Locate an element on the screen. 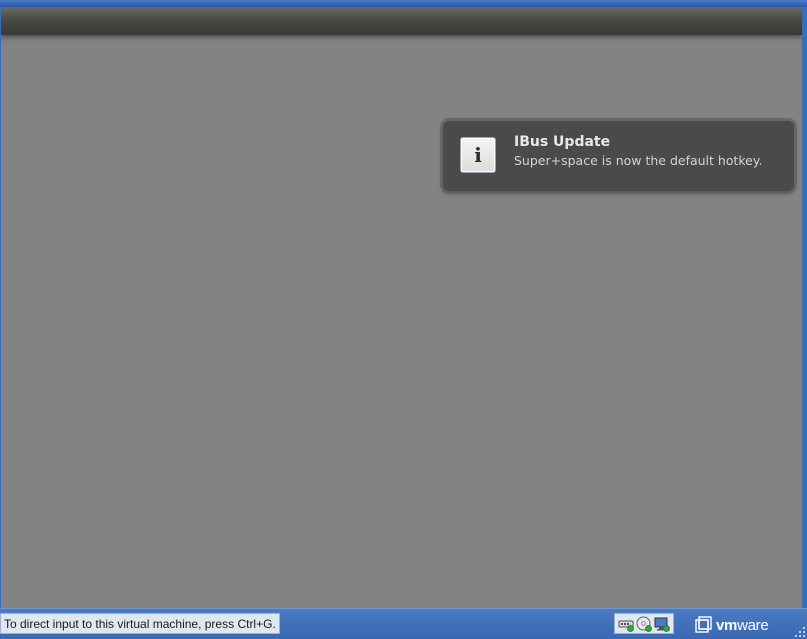 The height and width of the screenshot is (639, 807). vmware-brand-prefix: vm is located at coordinates (727, 625).